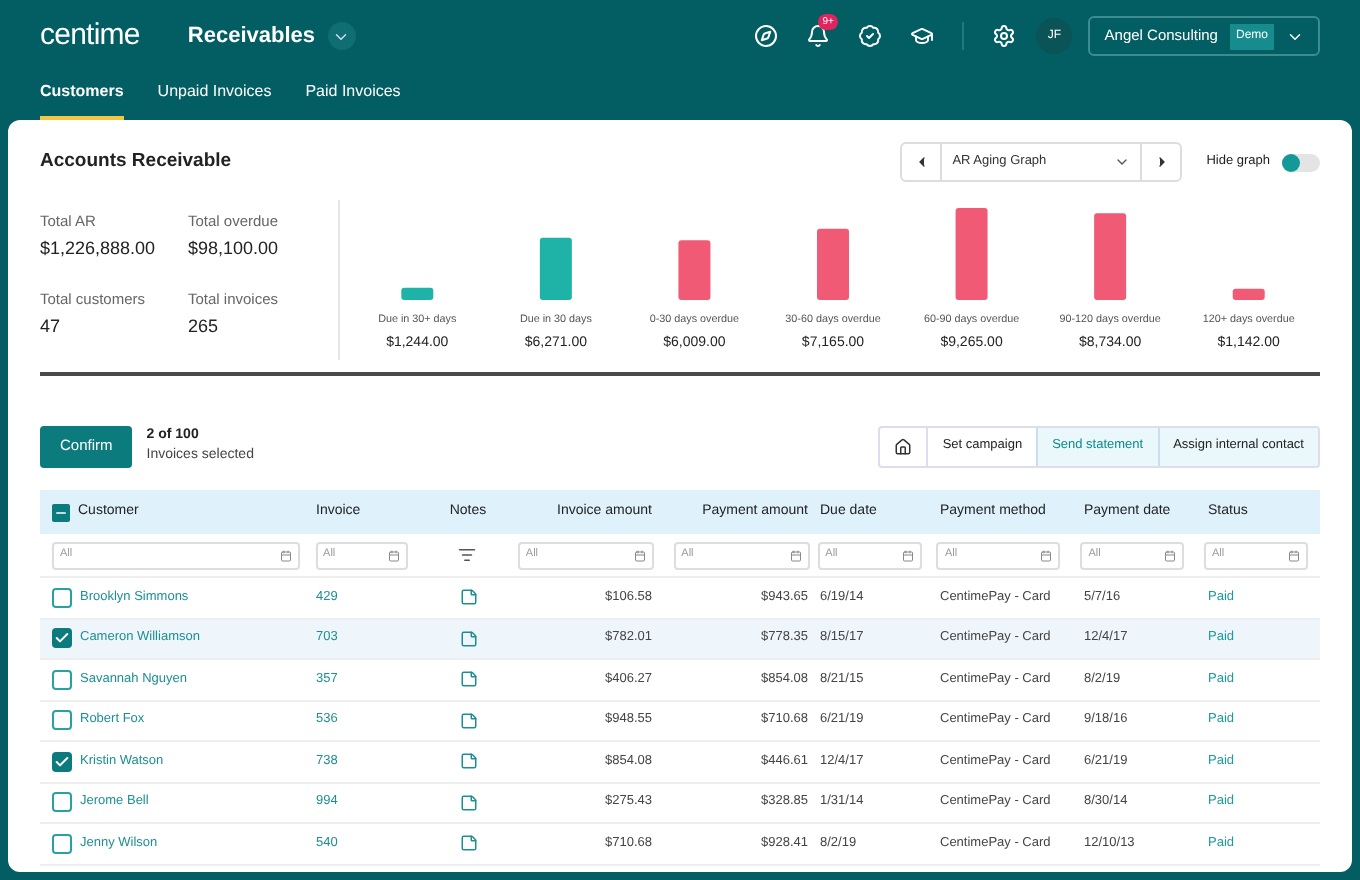  What do you see at coordinates (1004, 36) in the screenshot?
I see `settings-icon` at bounding box center [1004, 36].